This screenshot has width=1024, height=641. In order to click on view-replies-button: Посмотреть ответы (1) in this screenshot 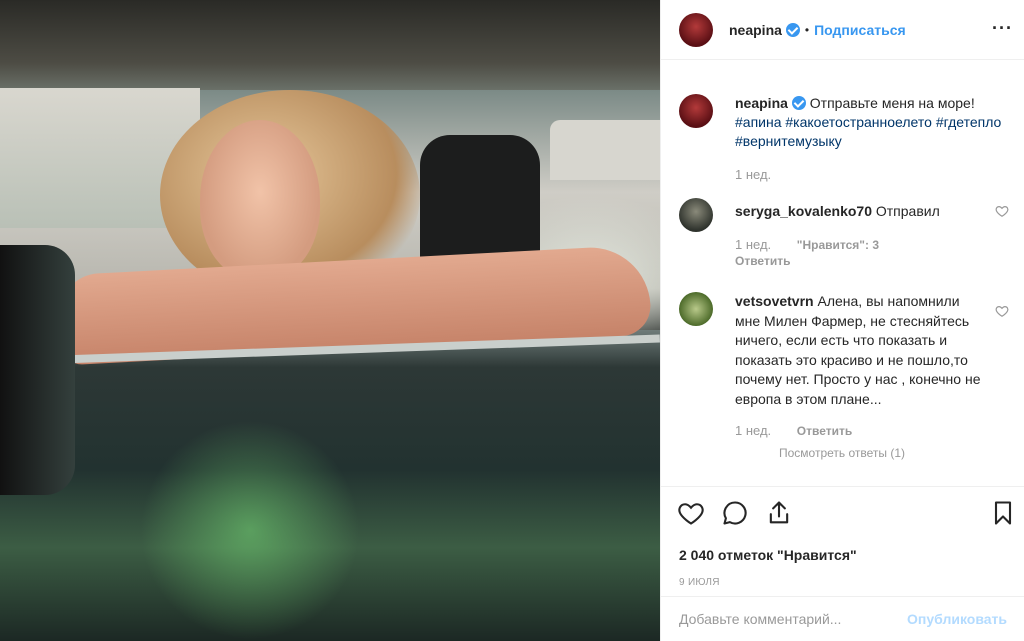, I will do `click(894, 453)`.